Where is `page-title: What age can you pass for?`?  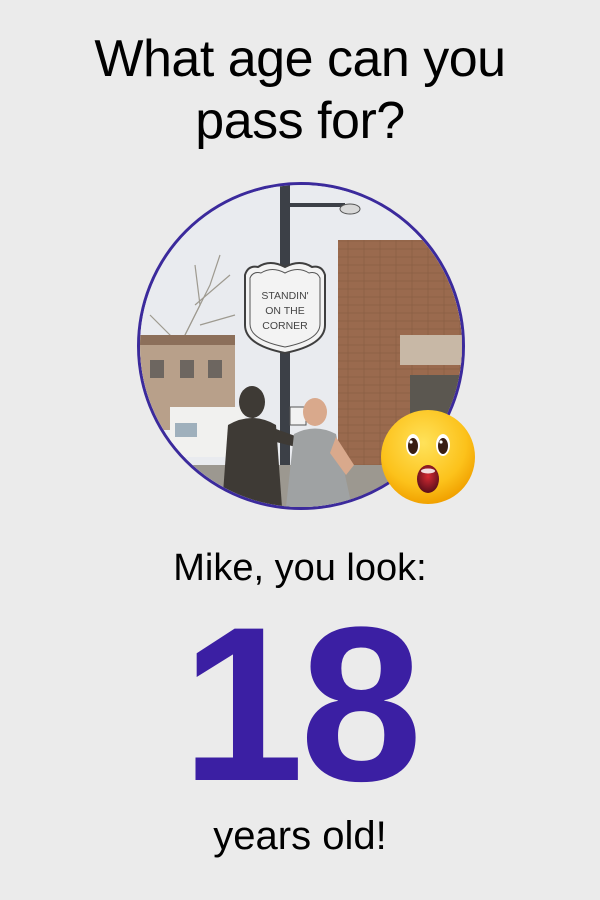
page-title: What age can you pass for? is located at coordinates (300, 90).